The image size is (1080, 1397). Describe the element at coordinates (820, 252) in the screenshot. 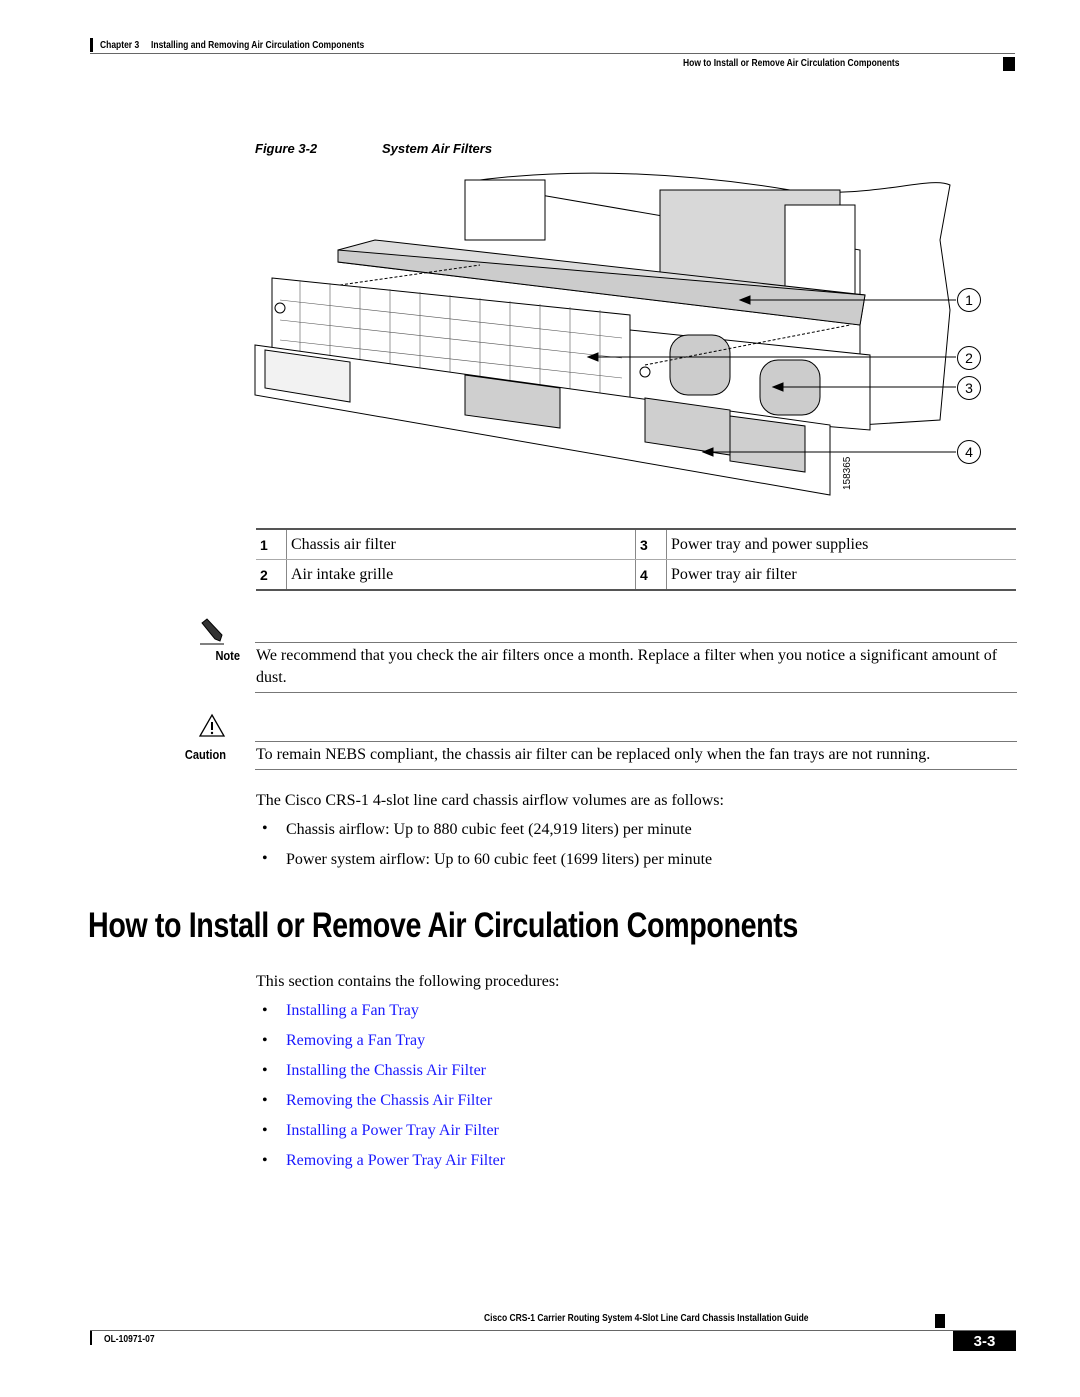

I see `card-slot-right` at that location.